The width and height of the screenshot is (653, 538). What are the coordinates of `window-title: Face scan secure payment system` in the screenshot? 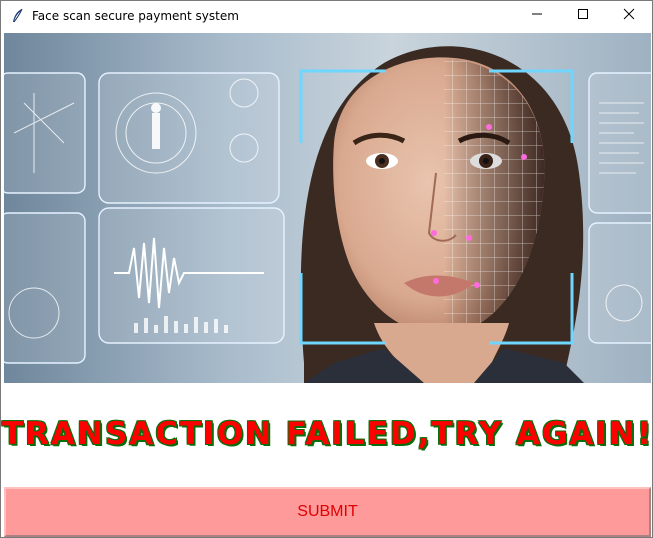 It's located at (135, 16).